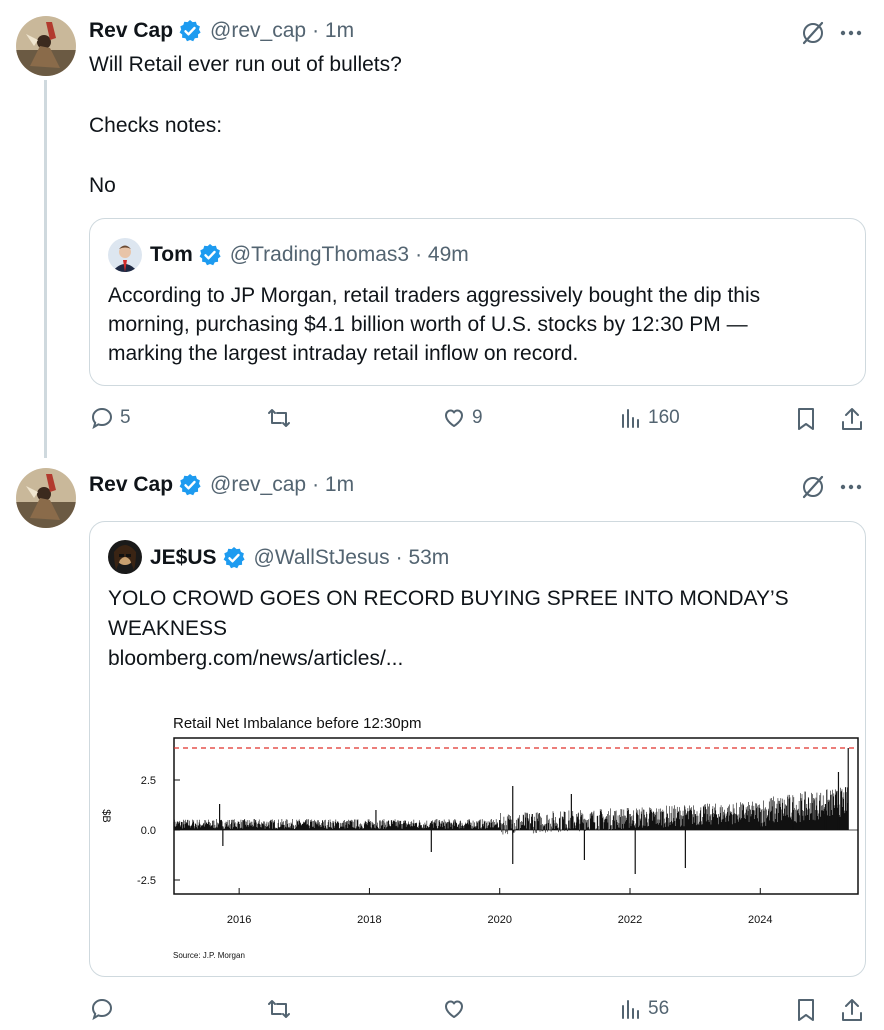 Image resolution: width=884 pixels, height=1030 pixels. I want to click on reply-button, so click(105, 1009).